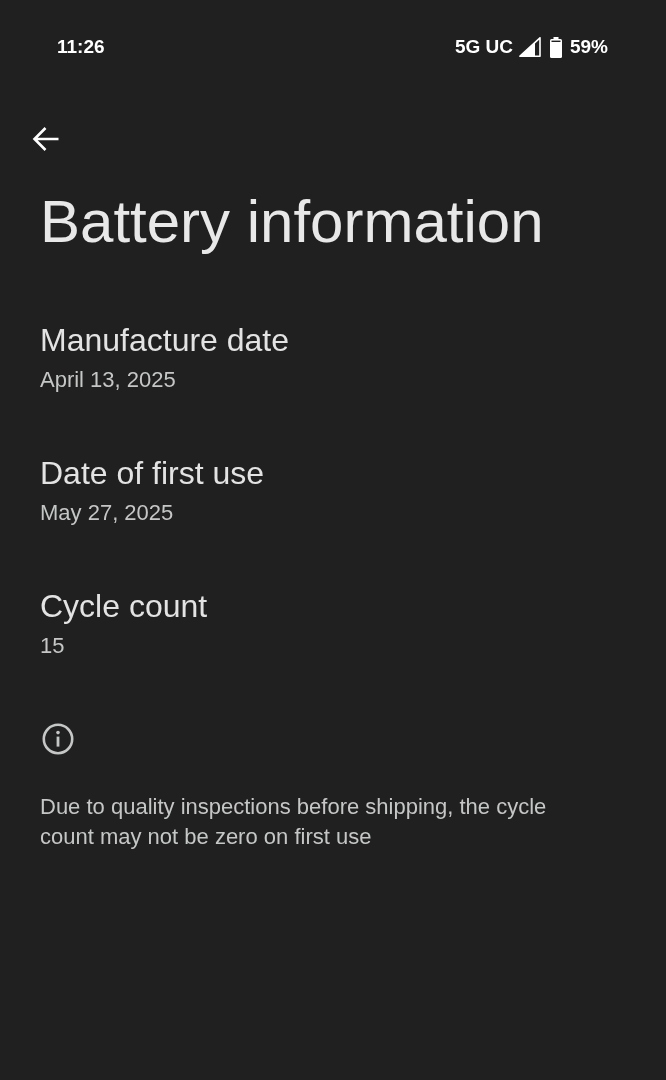 The image size is (666, 1080). I want to click on info-label: Cycle count, so click(124, 606).